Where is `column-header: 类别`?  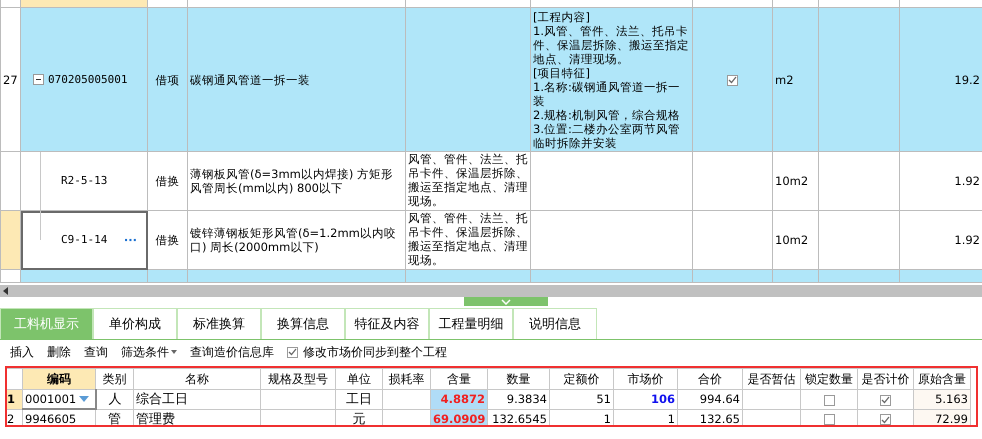
column-header: 类别 is located at coordinates (114, 379).